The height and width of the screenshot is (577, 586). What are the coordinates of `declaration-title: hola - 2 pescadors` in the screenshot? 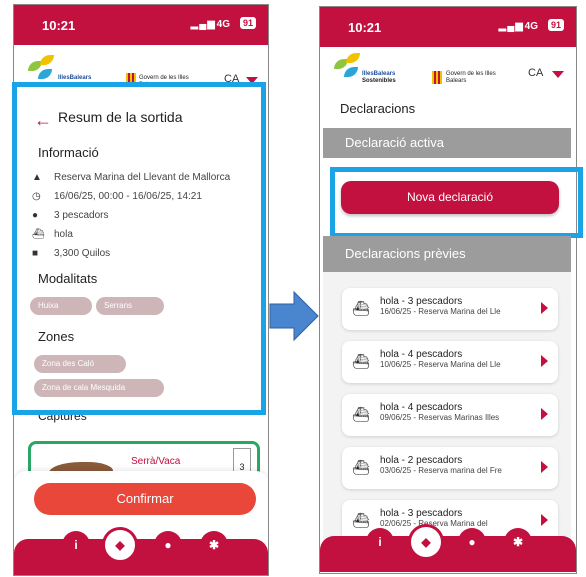 It's located at (421, 460).